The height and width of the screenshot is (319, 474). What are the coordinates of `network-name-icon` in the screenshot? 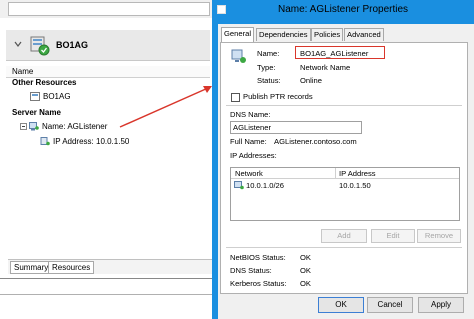 It's located at (238, 56).